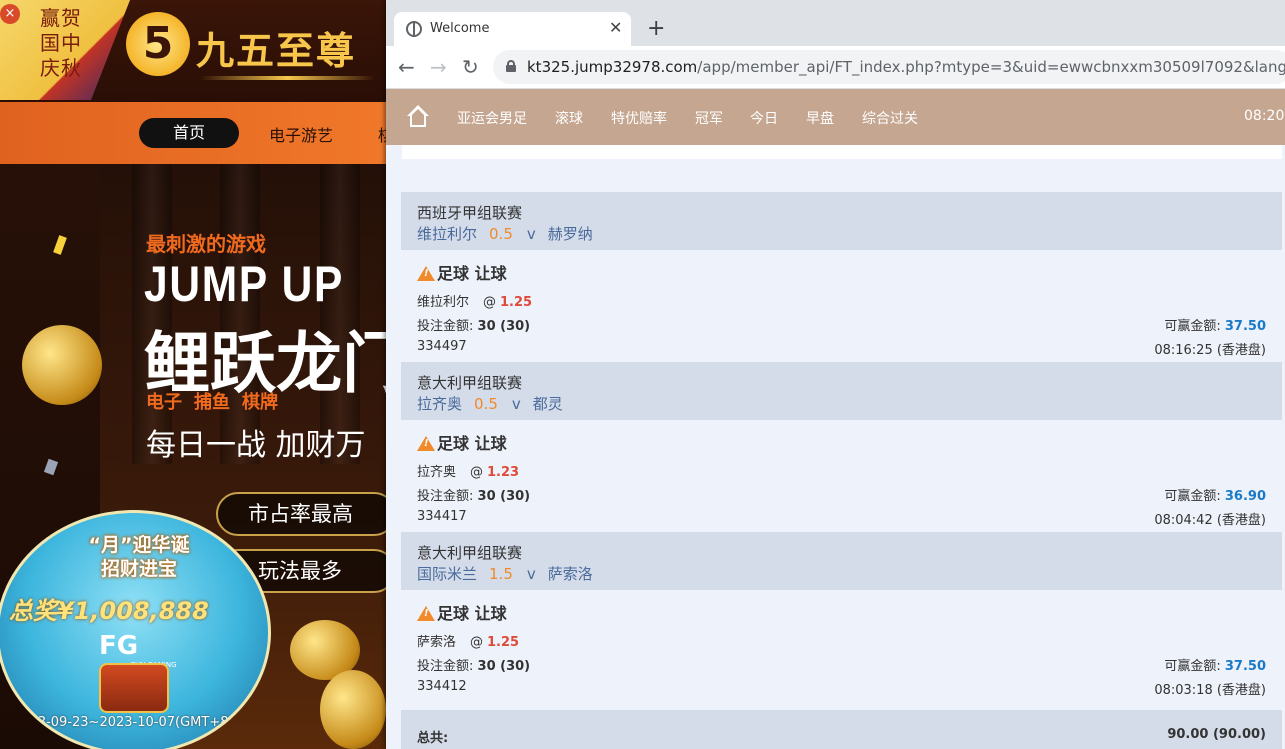 The width and height of the screenshot is (1285, 749). I want to click on reload-icon: ↻, so click(470, 67).